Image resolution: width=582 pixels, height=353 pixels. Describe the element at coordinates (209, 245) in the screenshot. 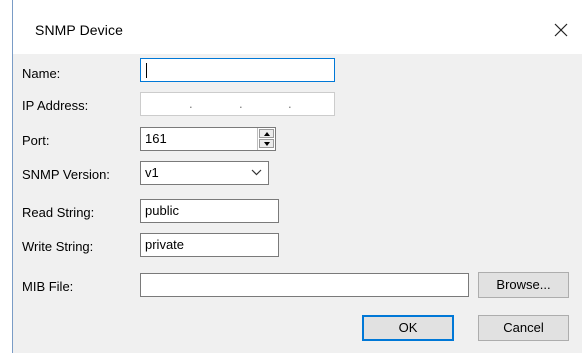

I see `write-string-input: private` at that location.